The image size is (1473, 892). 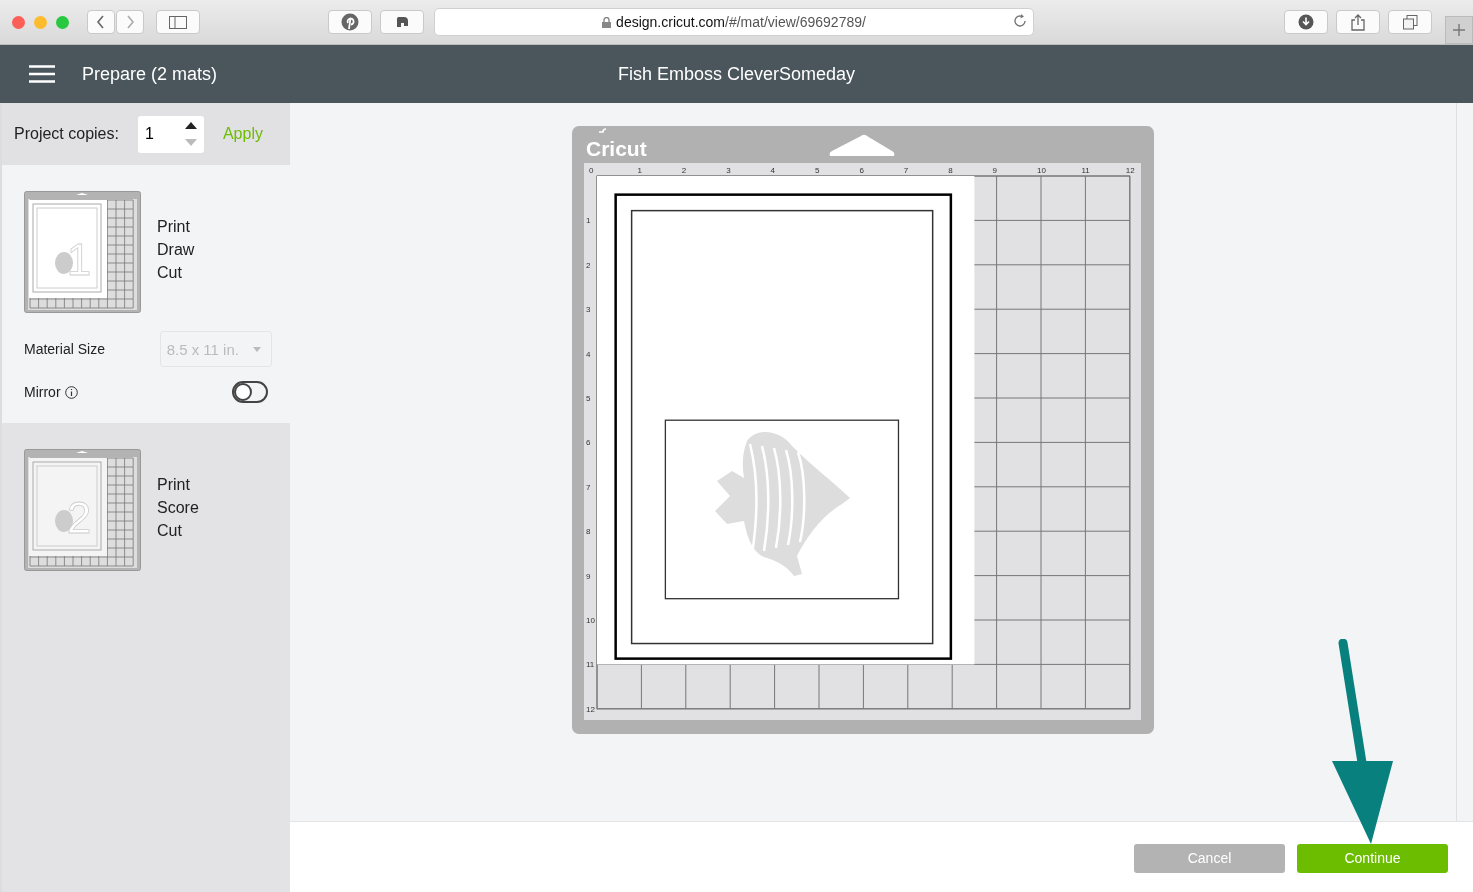 What do you see at coordinates (42, 74) in the screenshot?
I see `menu-icon` at bounding box center [42, 74].